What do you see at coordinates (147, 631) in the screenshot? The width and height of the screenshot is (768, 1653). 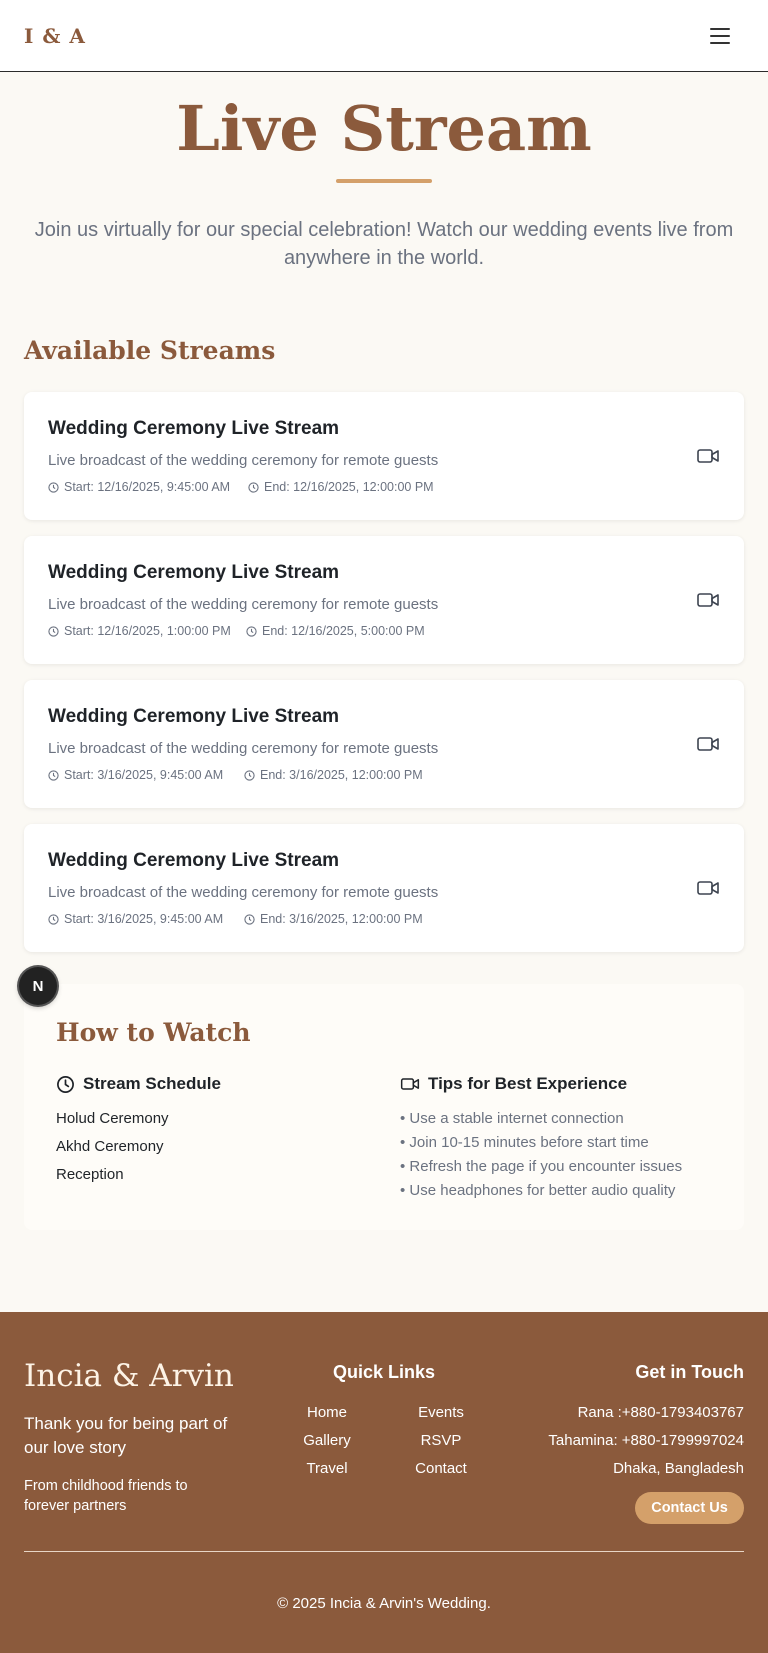 I see `stream-start-label: Start: 12/16/2025, 1:00:00 PM` at bounding box center [147, 631].